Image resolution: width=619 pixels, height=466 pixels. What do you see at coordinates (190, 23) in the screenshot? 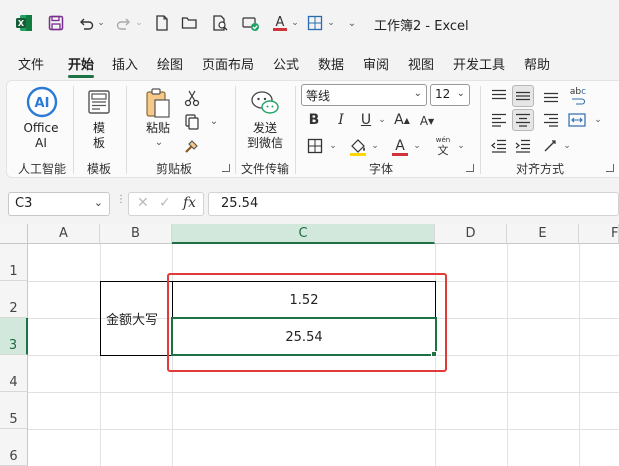
I see `open-folder-icon` at bounding box center [190, 23].